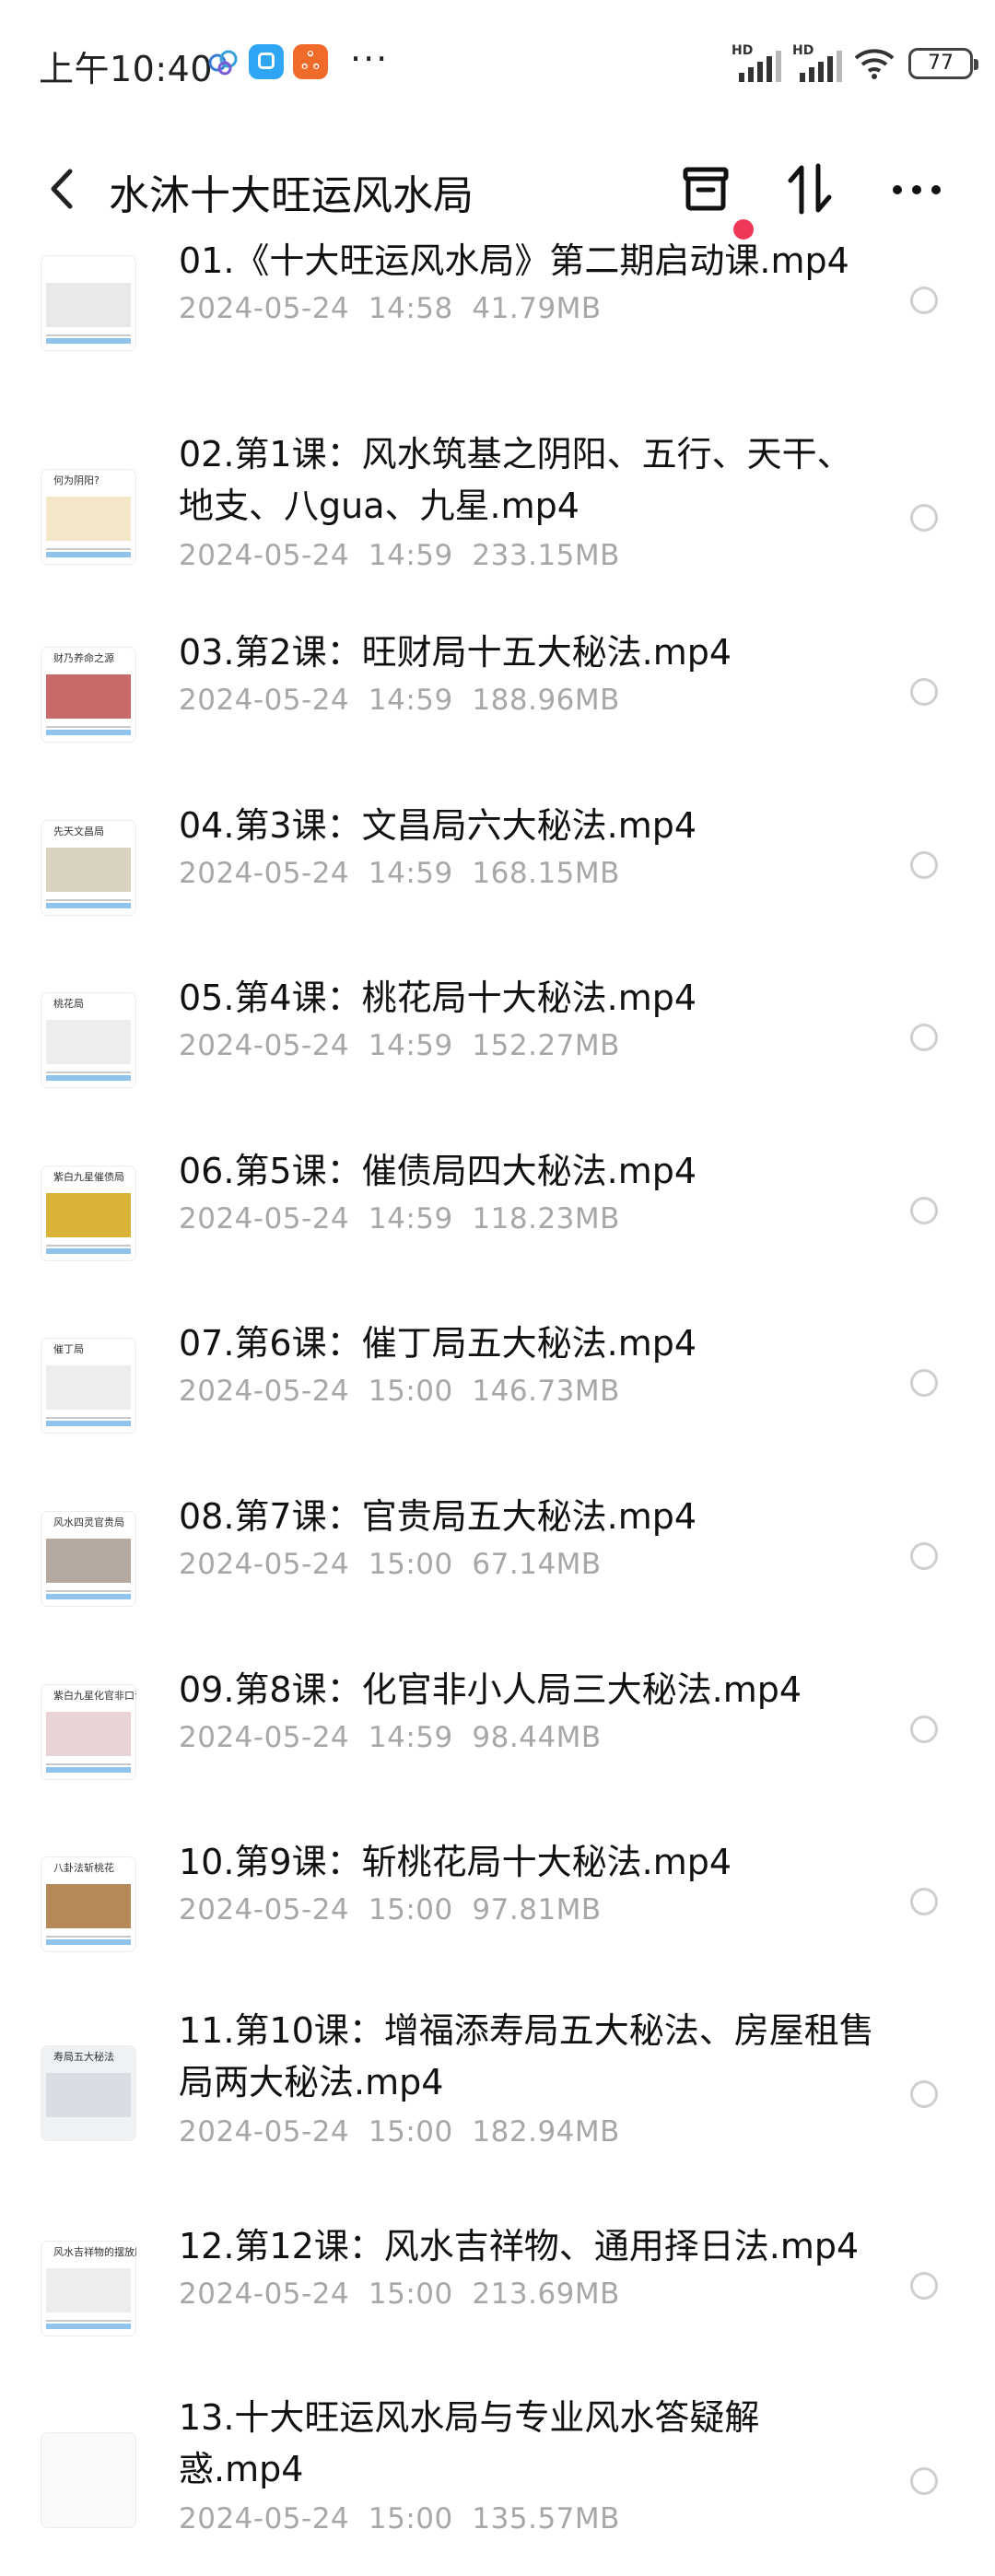 This screenshot has width=995, height=2576. Describe the element at coordinates (126, 69) in the screenshot. I see `status-time: 上午10:40` at that location.